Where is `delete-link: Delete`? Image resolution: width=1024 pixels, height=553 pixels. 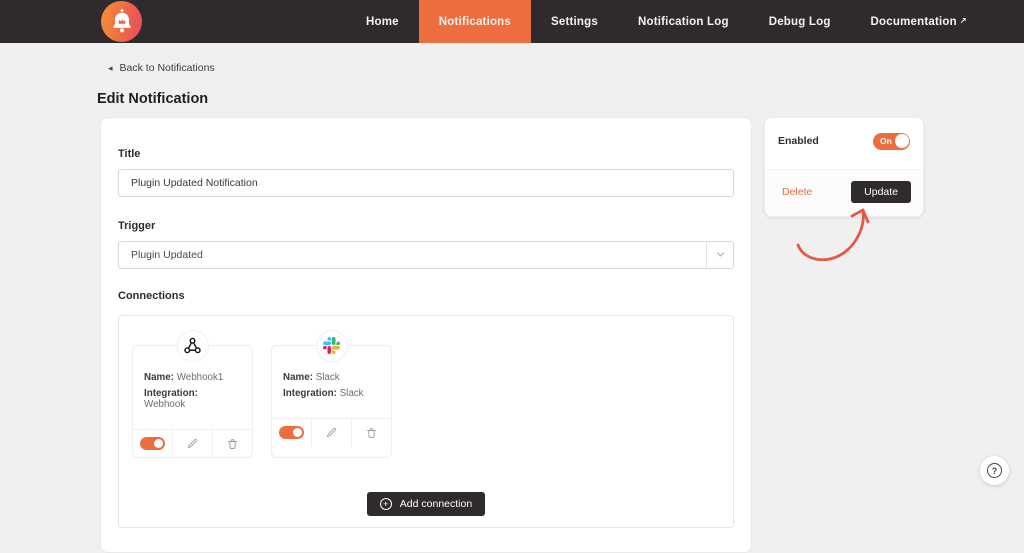
delete-link: Delete is located at coordinates (797, 192).